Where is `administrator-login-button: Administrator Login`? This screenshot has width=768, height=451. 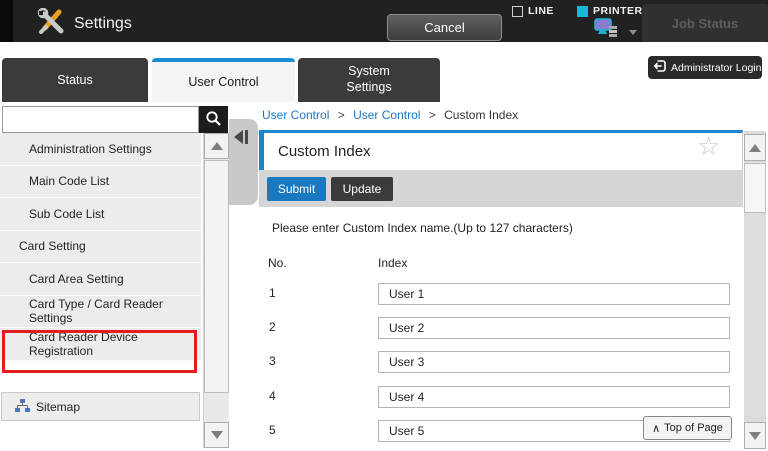
administrator-login-button: Administrator Login is located at coordinates (705, 67).